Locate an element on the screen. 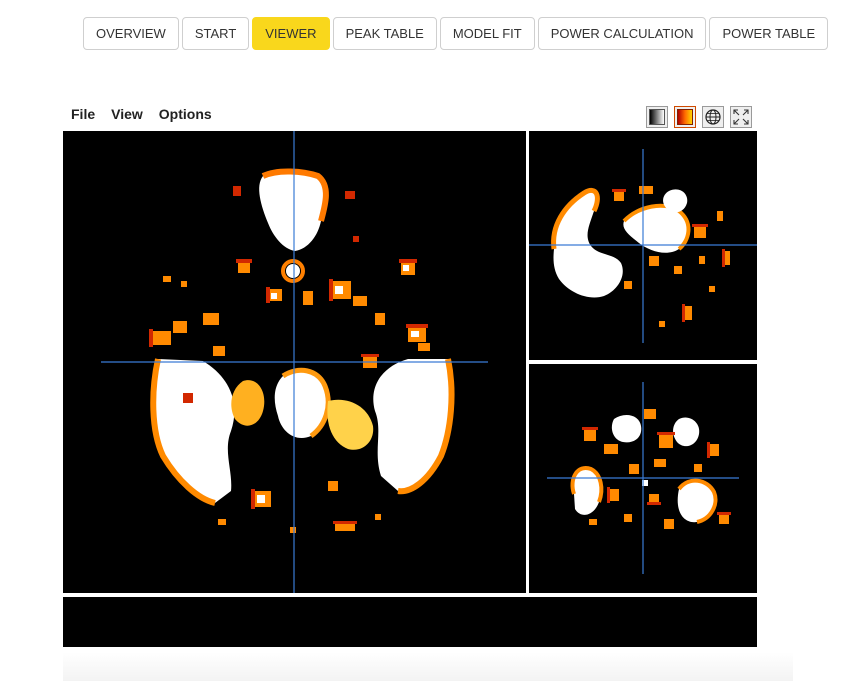  coronal-slice-image is located at coordinates (643, 478).